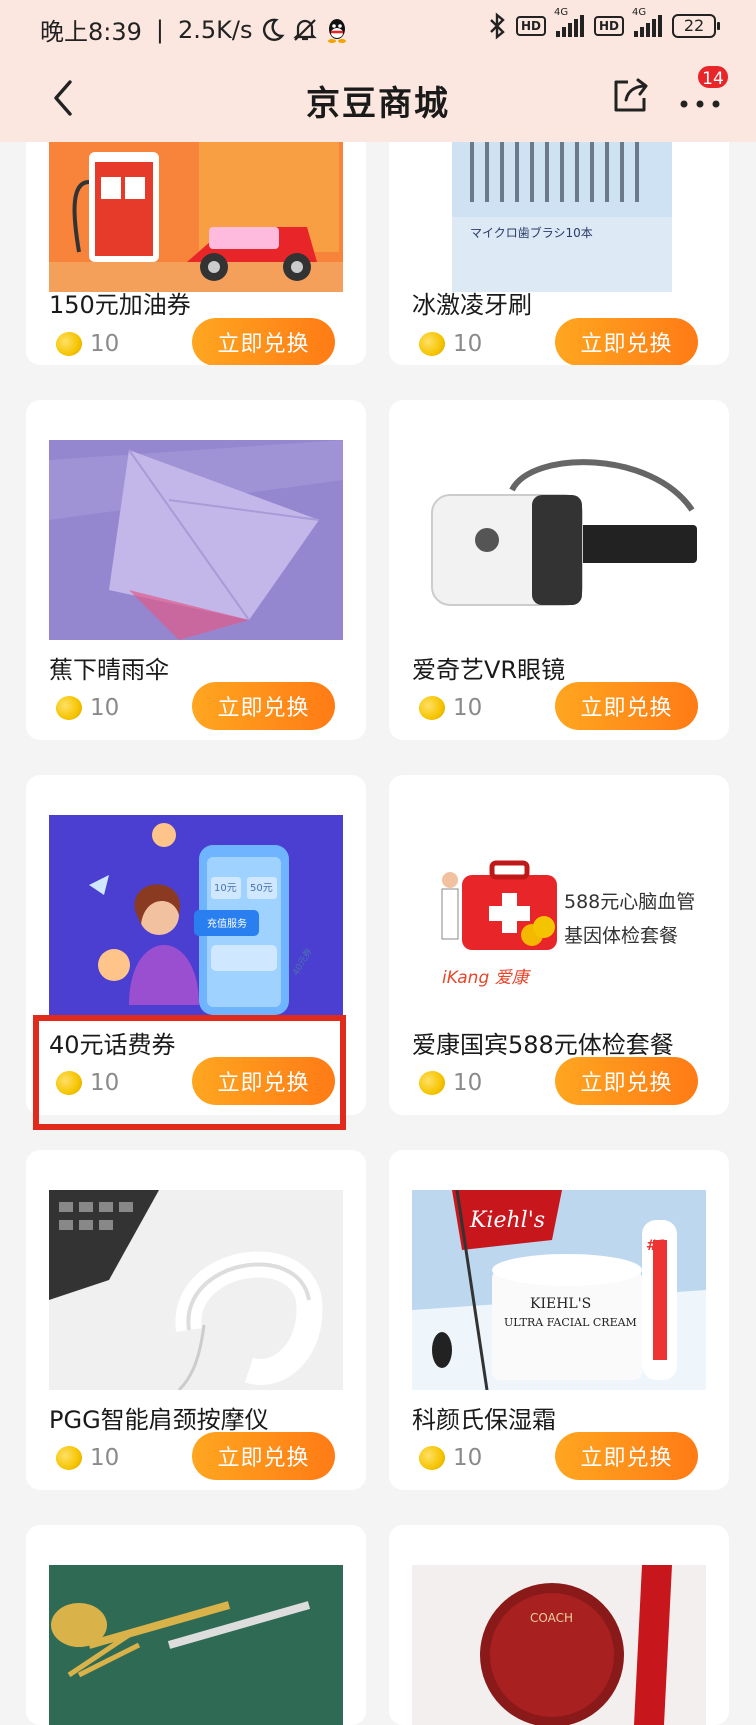 This screenshot has height=1725, width=756. I want to click on kiehls-cream-illustration, so click(559, 1290).